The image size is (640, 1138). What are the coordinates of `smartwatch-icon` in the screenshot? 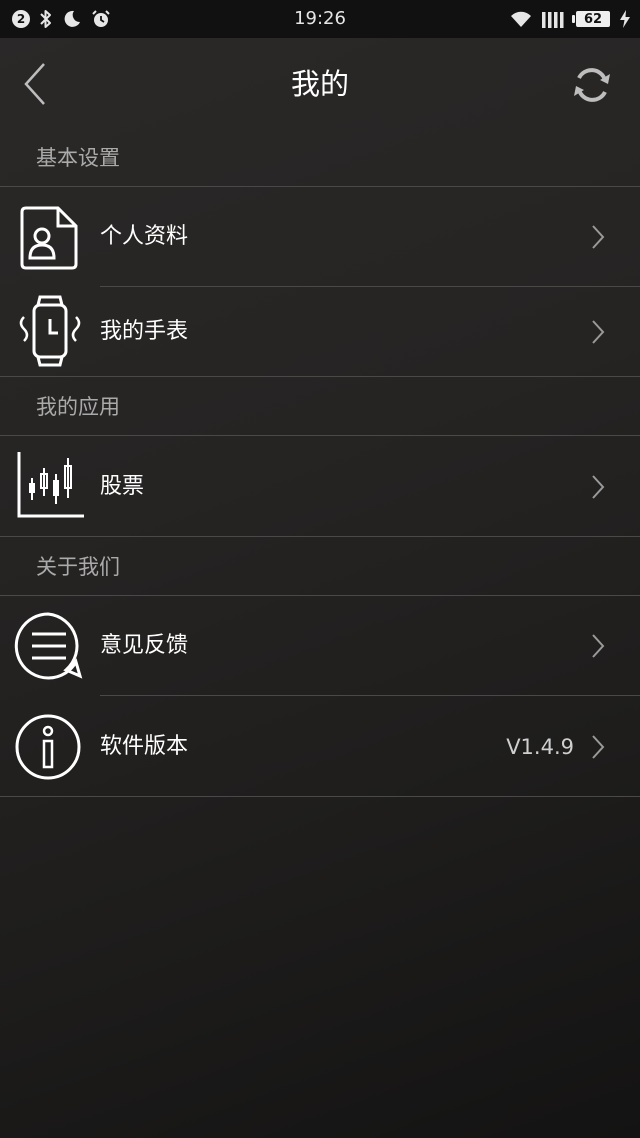 It's located at (50, 331).